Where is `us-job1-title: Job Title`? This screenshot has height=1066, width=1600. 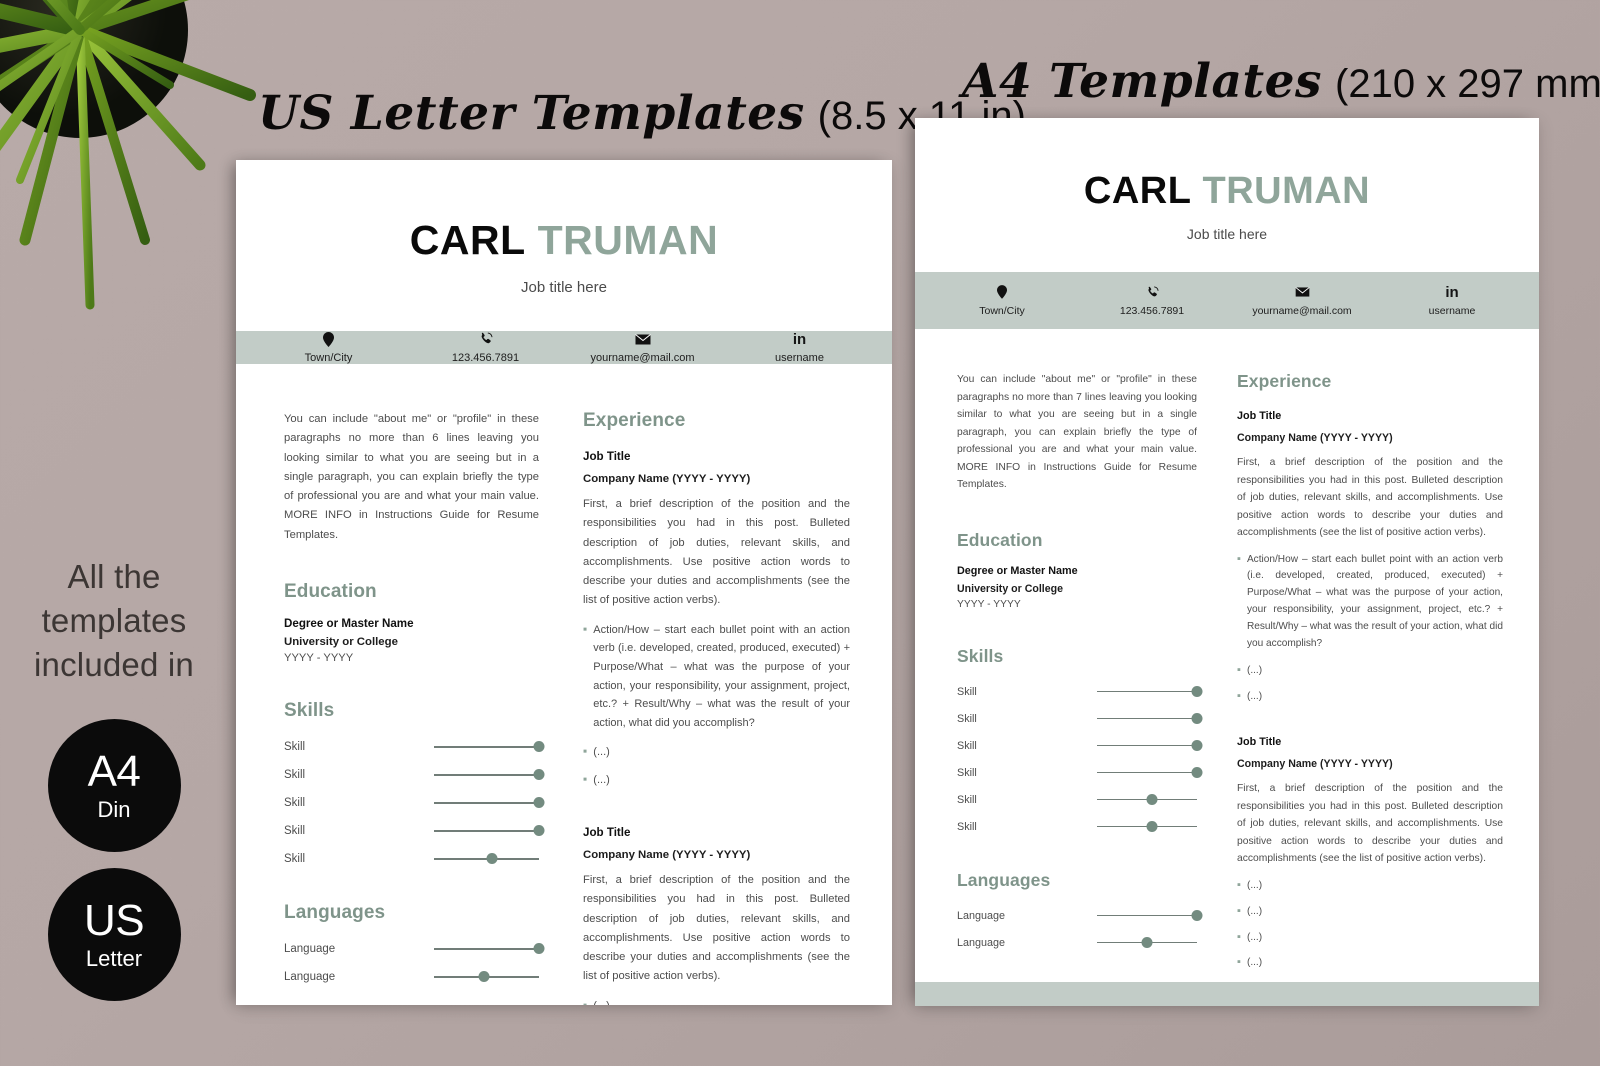
us-job1-title: Job Title is located at coordinates (607, 456).